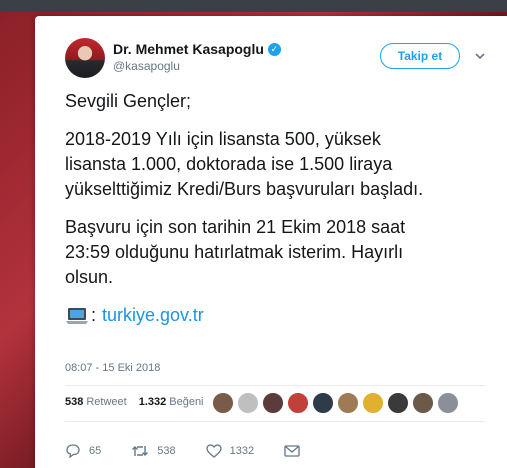 This screenshot has width=507, height=468. Describe the element at coordinates (420, 56) in the screenshot. I see `follow-button: Takip et` at that location.